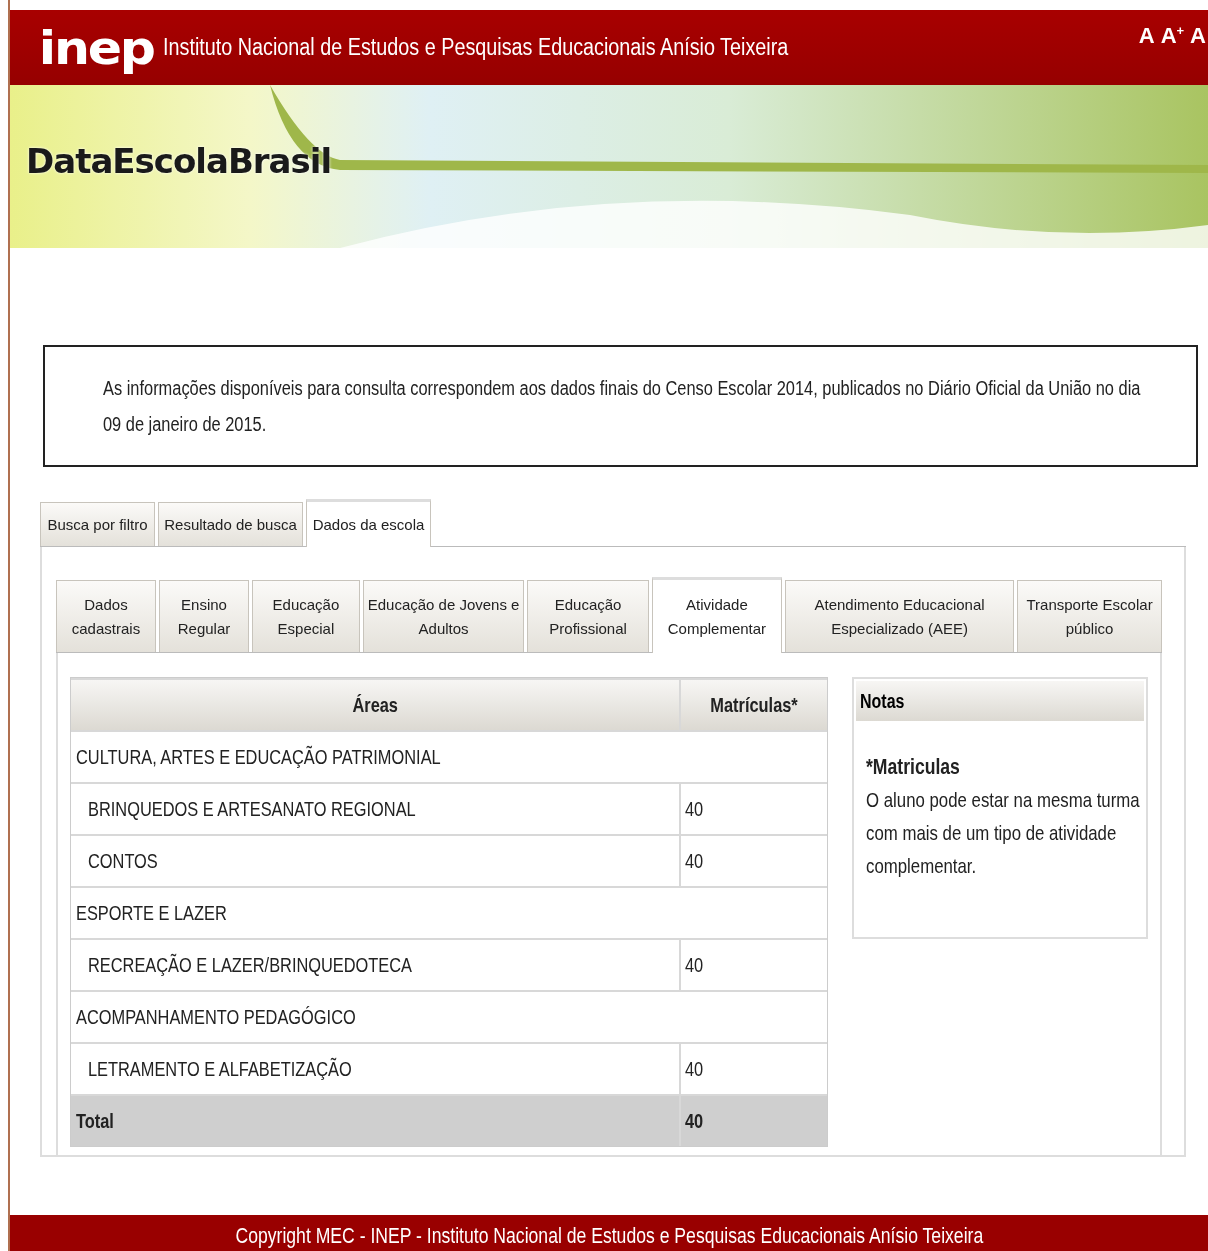 Image resolution: width=1208 pixels, height=1251 pixels. Describe the element at coordinates (1172, 36) in the screenshot. I see `font-size-control: A$^{+}$` at that location.